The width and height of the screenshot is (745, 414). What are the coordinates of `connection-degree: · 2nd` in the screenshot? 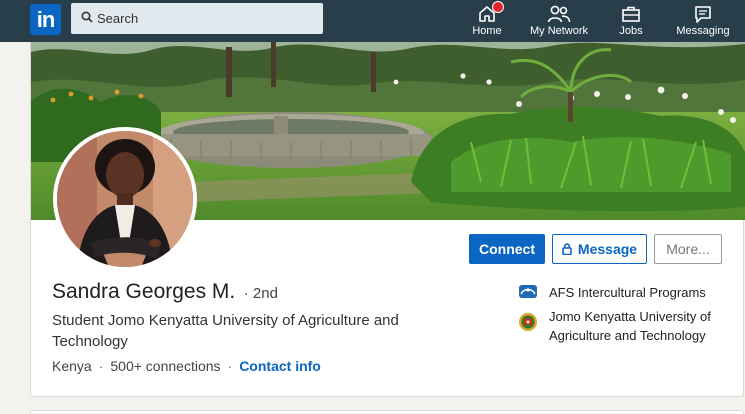 It's located at (260, 293).